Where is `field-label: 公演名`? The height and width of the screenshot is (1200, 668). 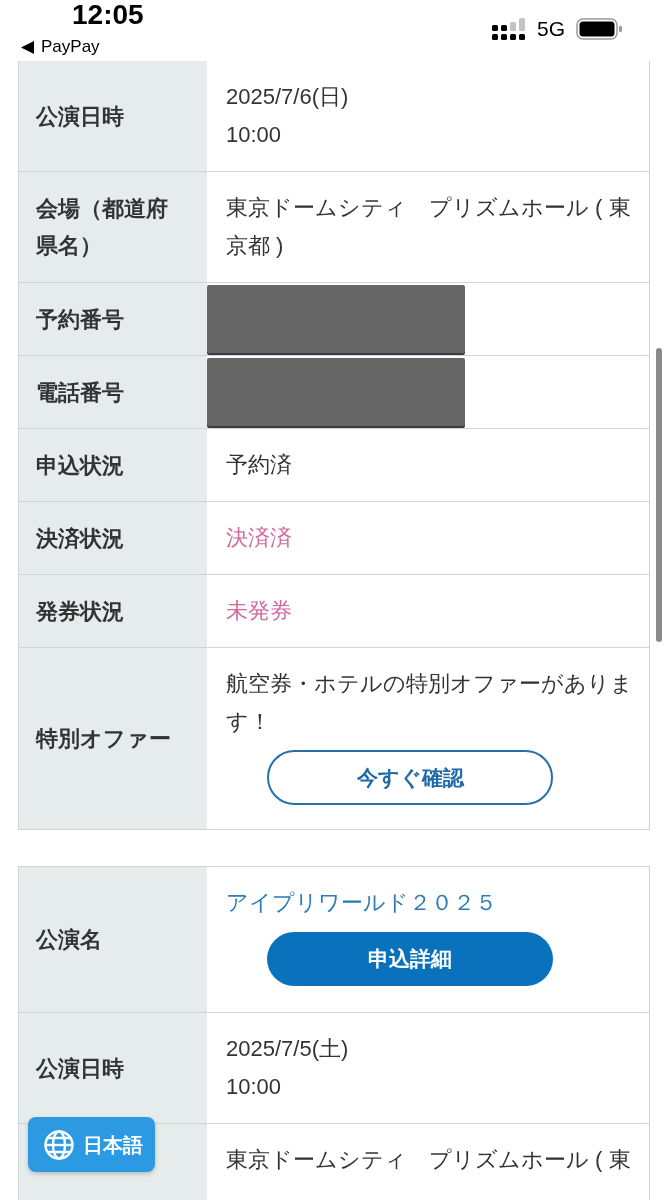
field-label: 公演名 is located at coordinates (69, 940).